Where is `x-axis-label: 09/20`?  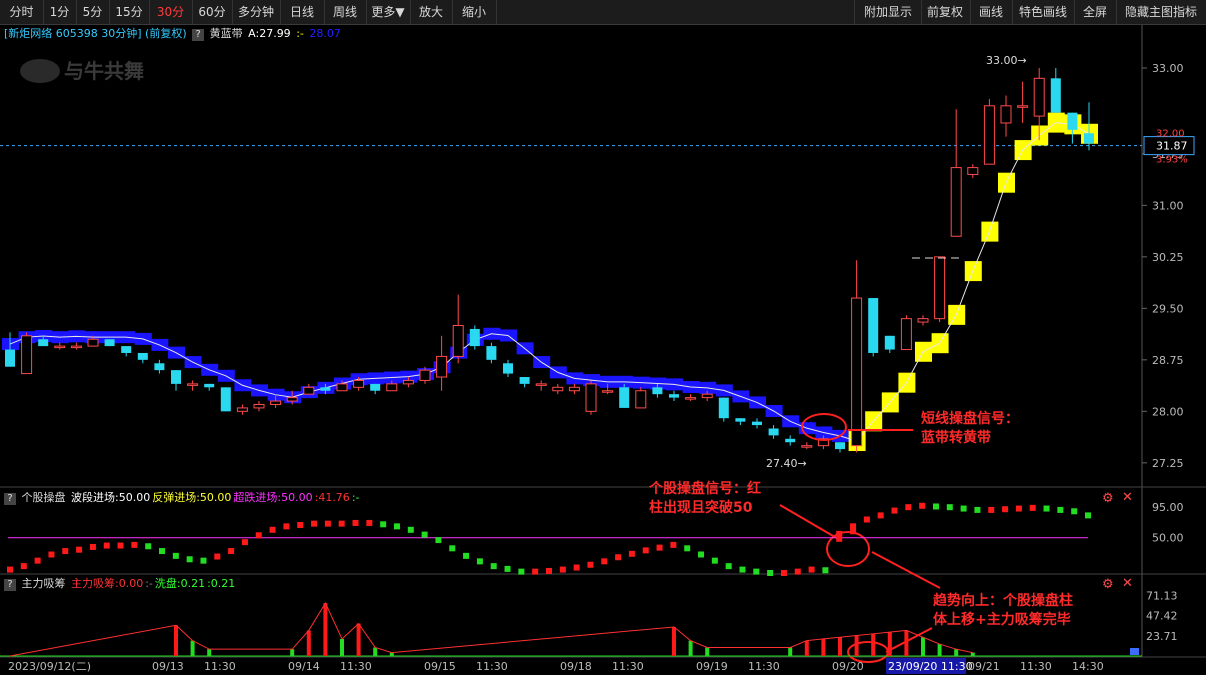 x-axis-label: 09/20 is located at coordinates (848, 666).